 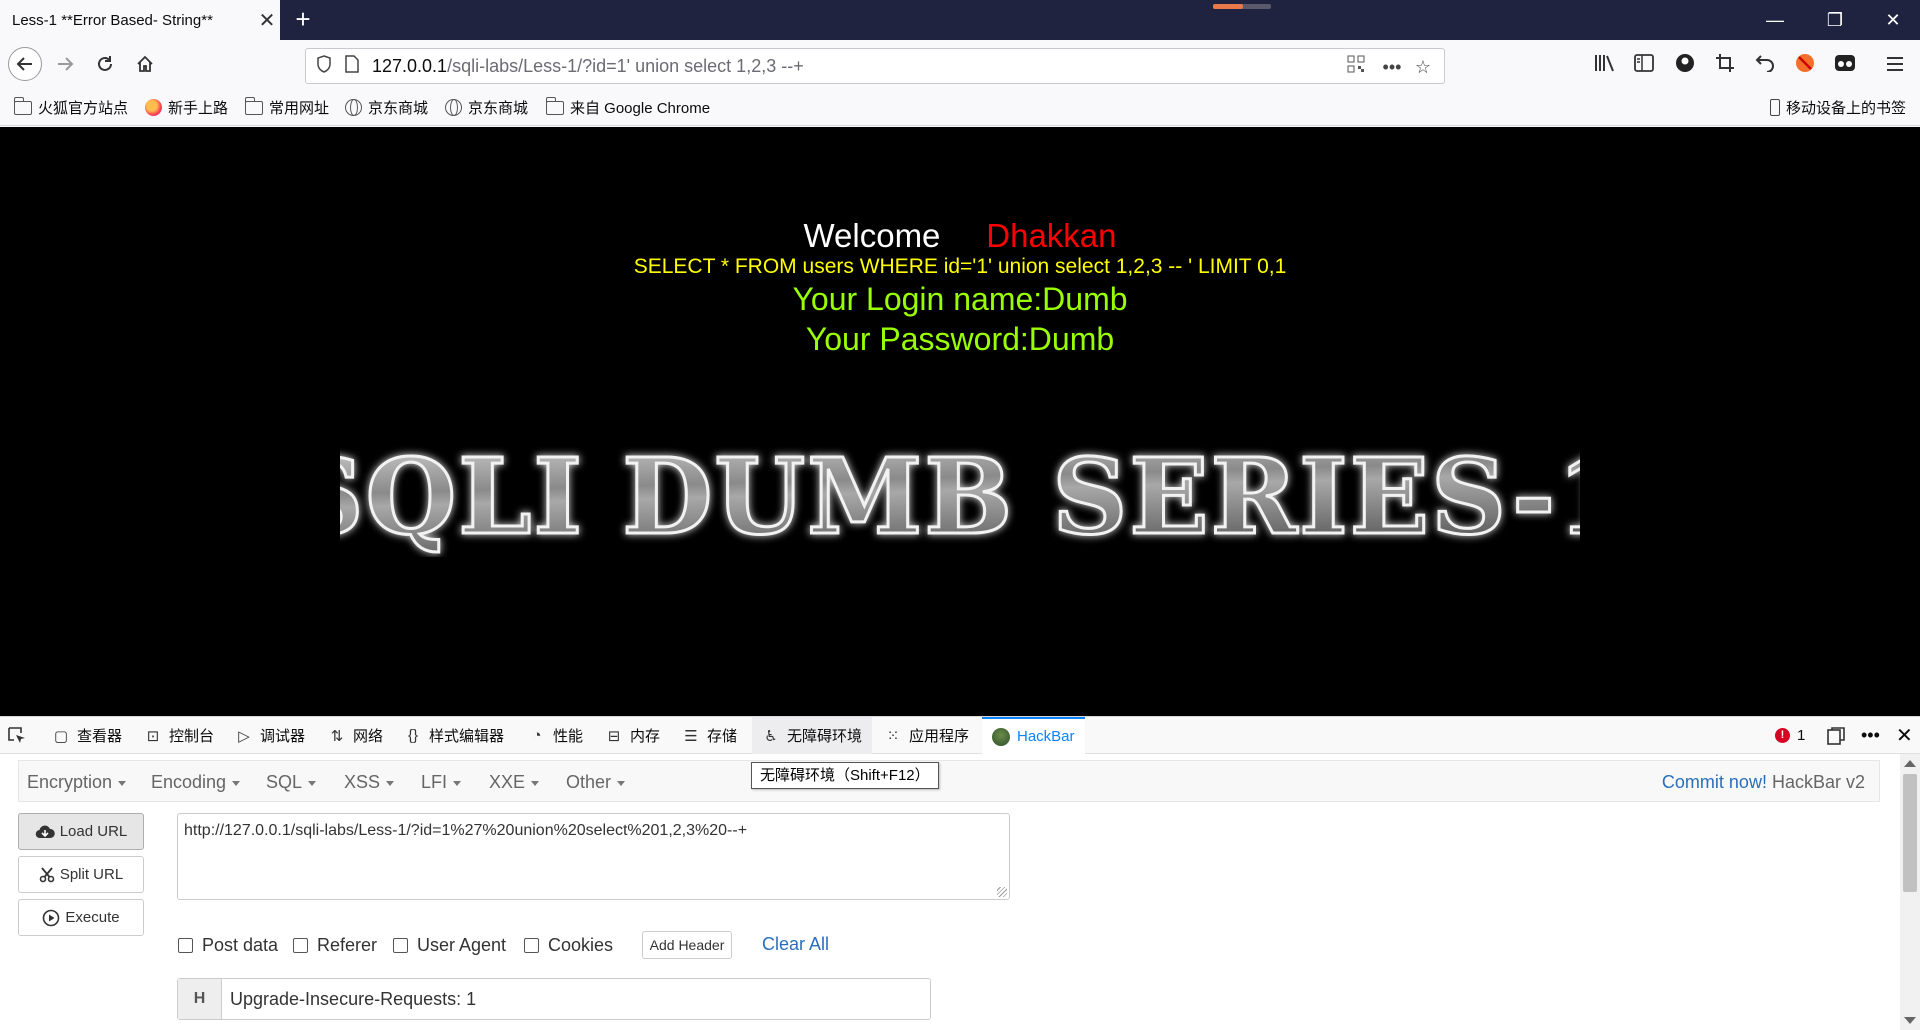 I want to click on clear-all-link: Clear All, so click(x=795, y=944).